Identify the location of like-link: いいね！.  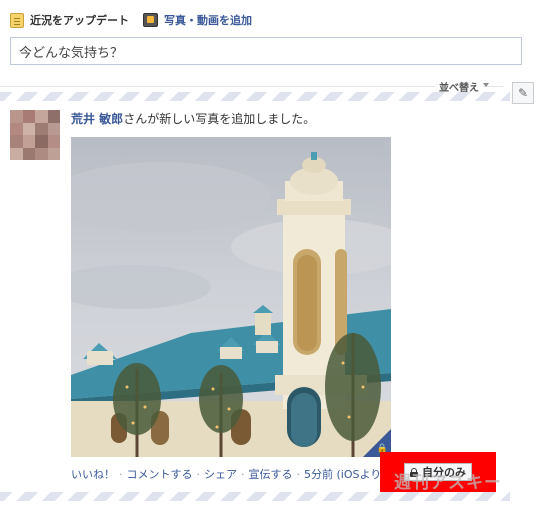
(93, 474).